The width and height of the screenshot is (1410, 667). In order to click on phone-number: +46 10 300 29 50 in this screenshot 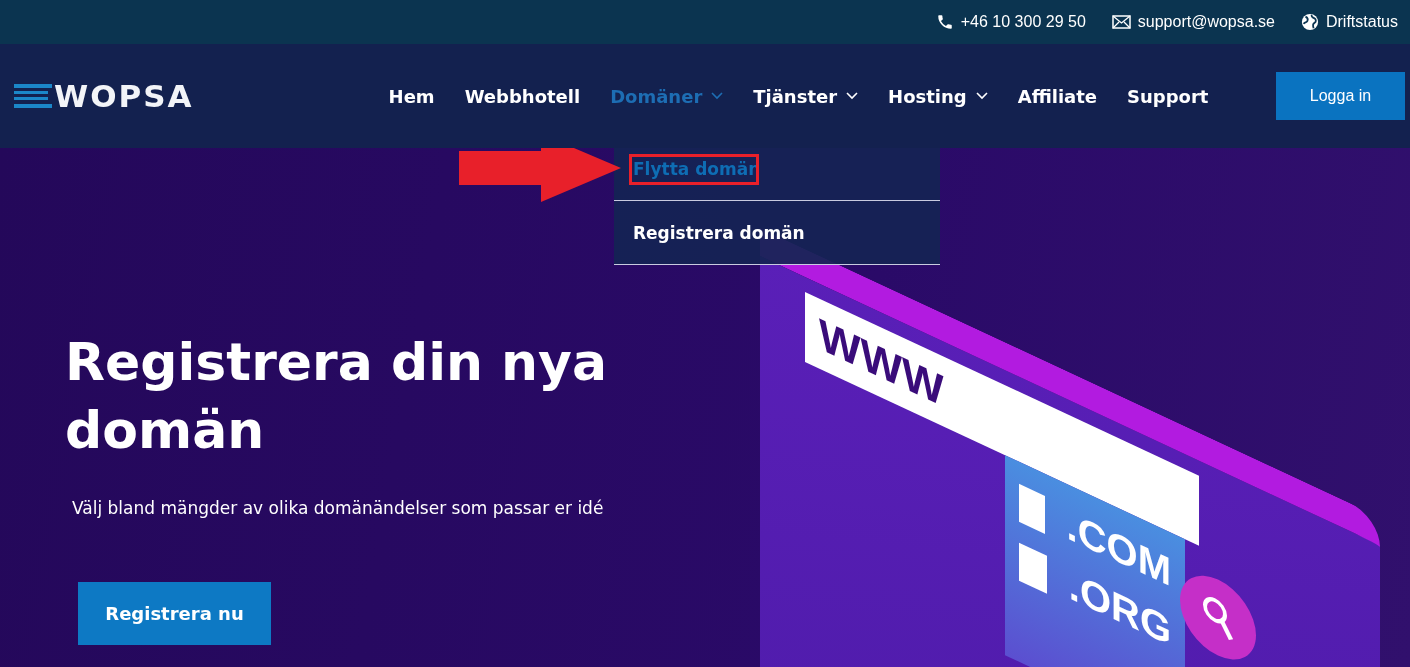, I will do `click(1023, 22)`.